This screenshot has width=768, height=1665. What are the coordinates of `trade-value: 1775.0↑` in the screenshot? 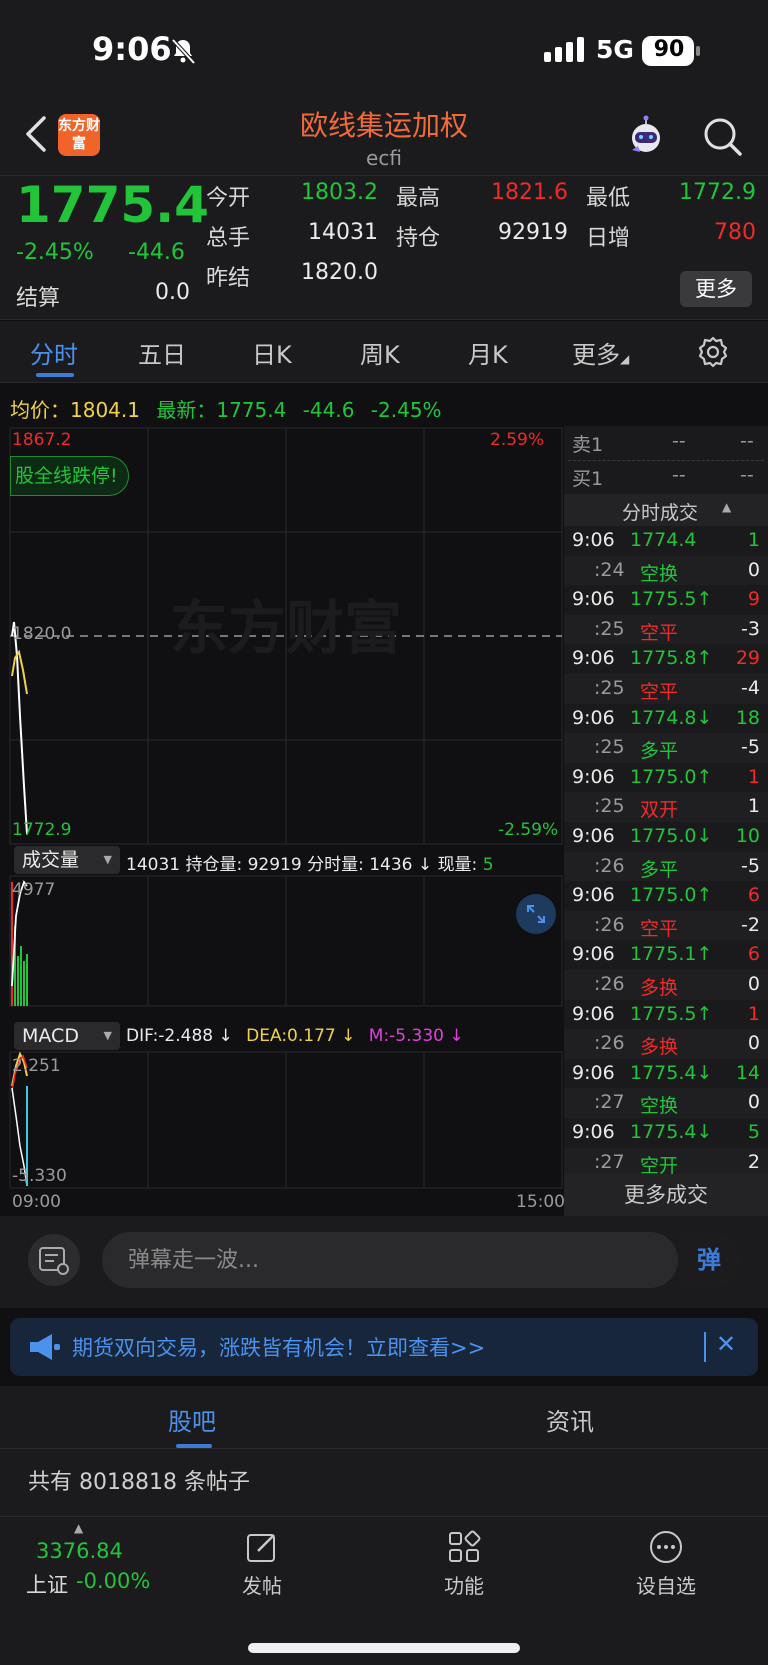 It's located at (671, 776).